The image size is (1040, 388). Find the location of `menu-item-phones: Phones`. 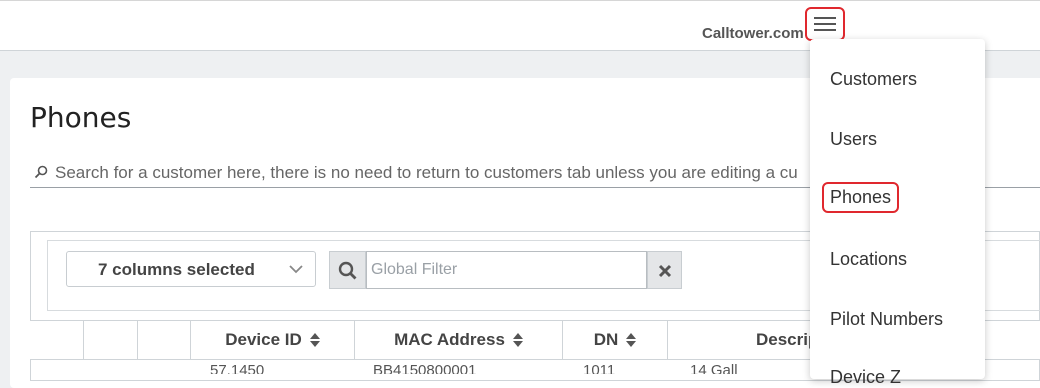

menu-item-phones: Phones is located at coordinates (861, 197).